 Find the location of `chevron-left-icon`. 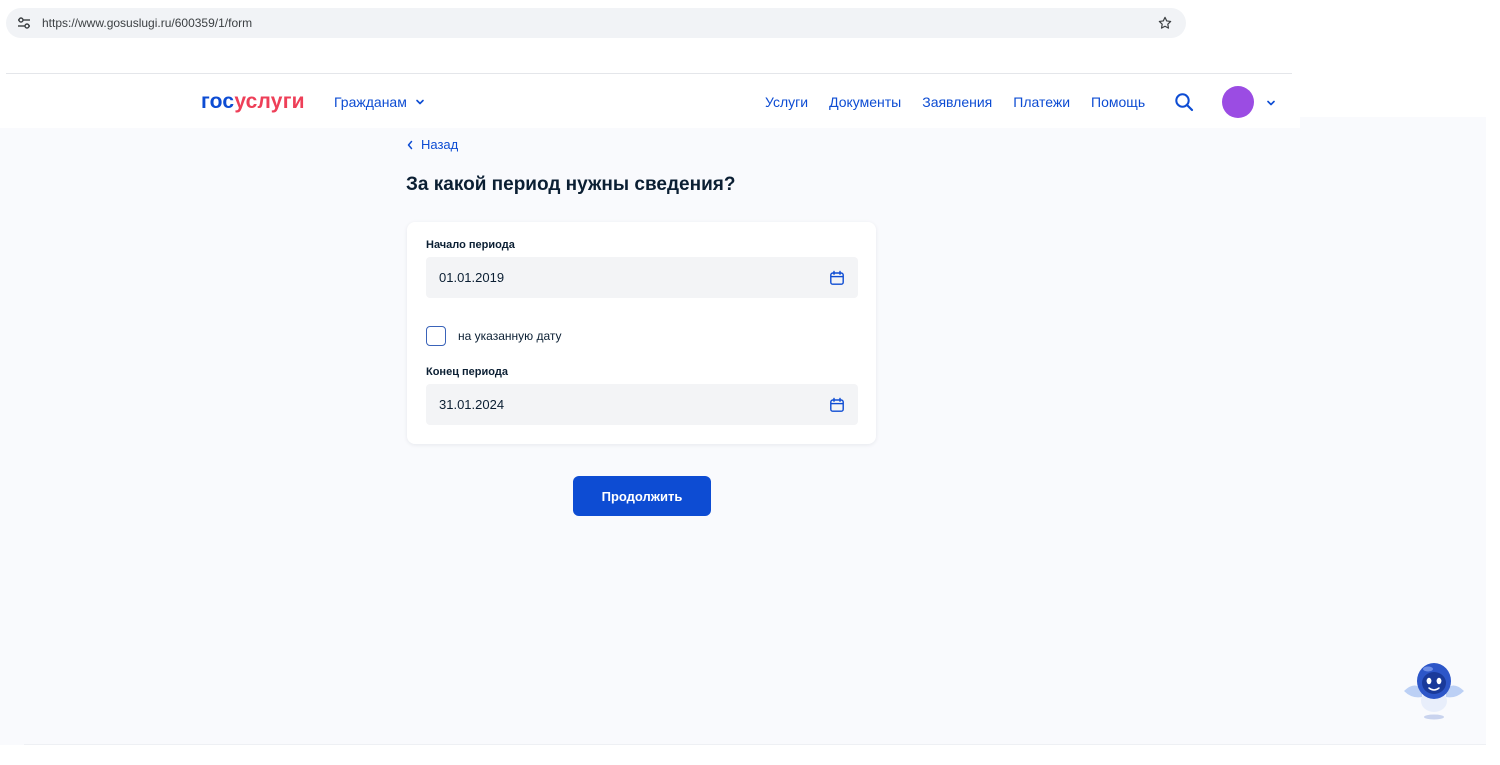

chevron-left-icon is located at coordinates (410, 145).